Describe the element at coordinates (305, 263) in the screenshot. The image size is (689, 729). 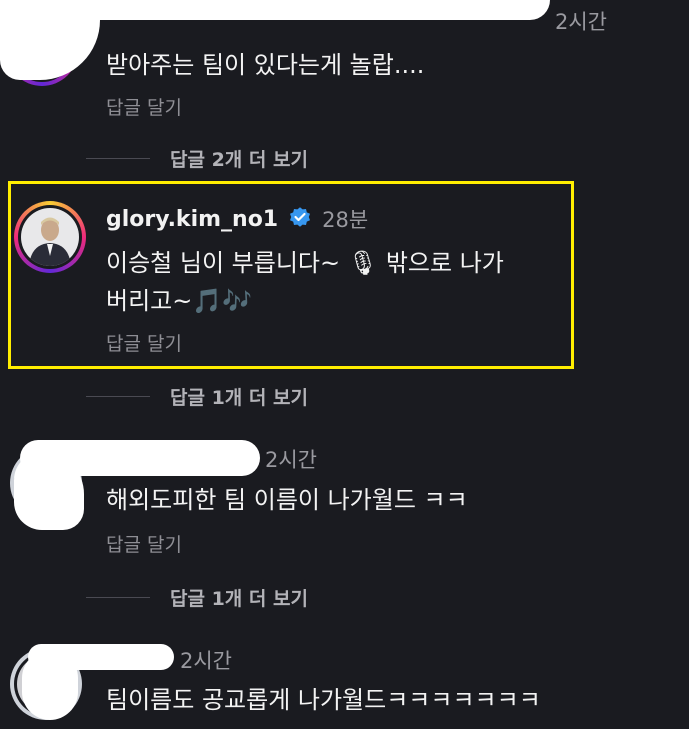
I see `comment-text-line-1: 이승철 님이 부릅니다~ 🎙 밖으로 나가` at that location.